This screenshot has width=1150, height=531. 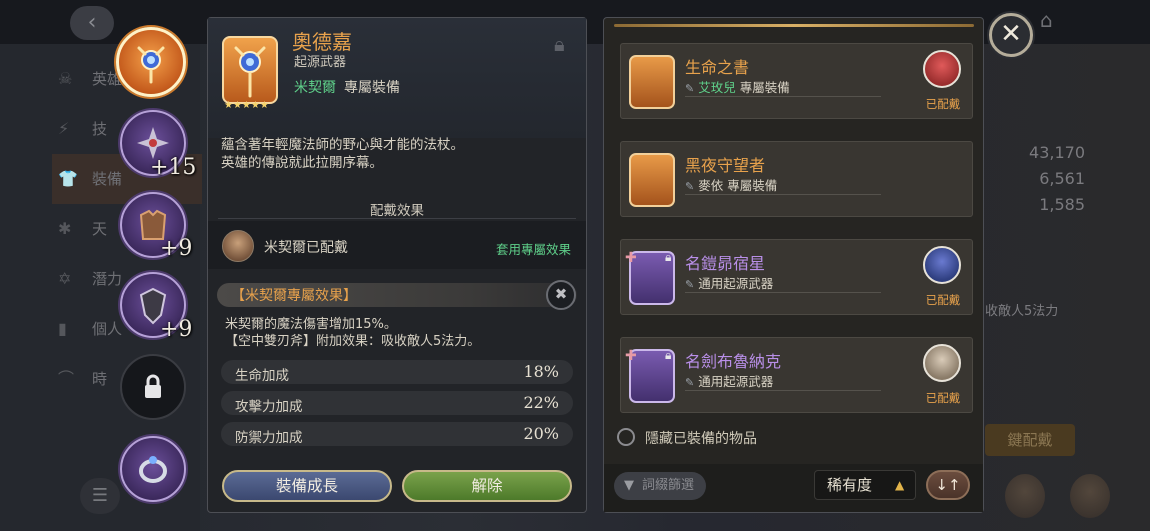 What do you see at coordinates (701, 439) in the screenshot?
I see `hide-equipped-label: 隱藏已裝備的物品` at bounding box center [701, 439].